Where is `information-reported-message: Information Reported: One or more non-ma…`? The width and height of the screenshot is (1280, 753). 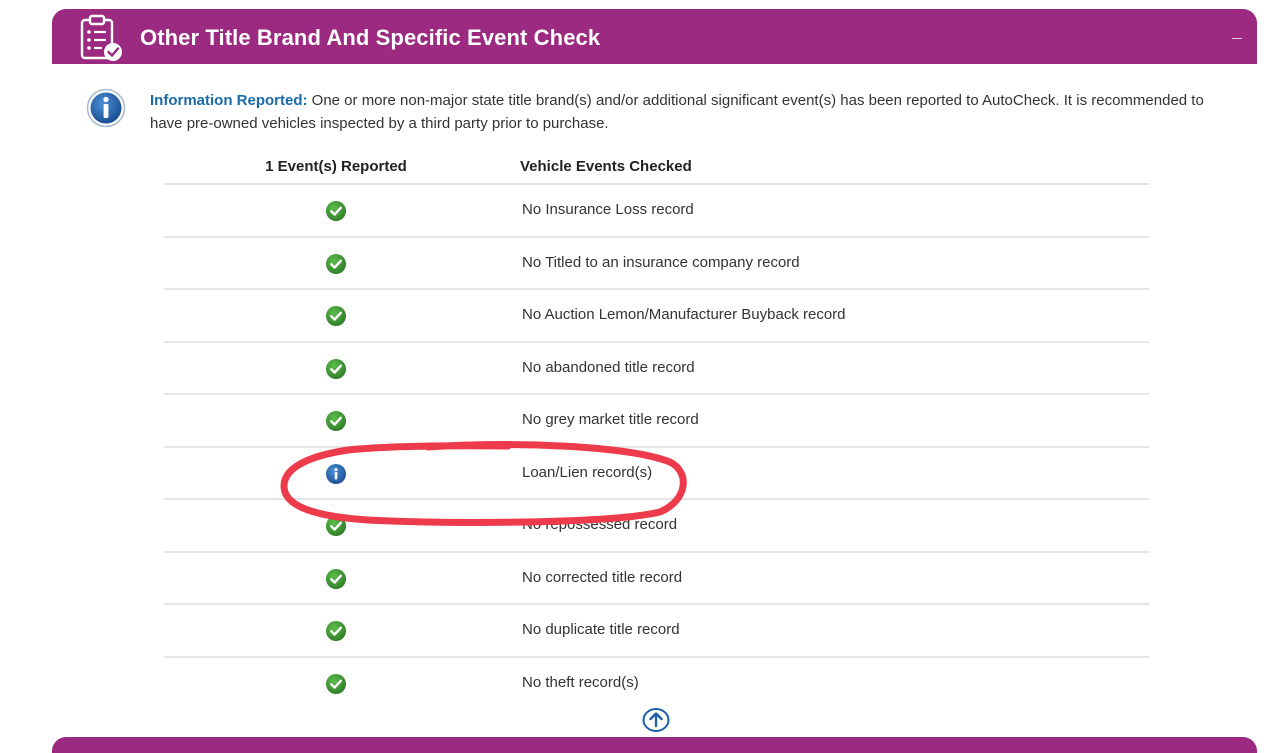
information-reported-message: Information Reported: One or more non-ma… is located at coordinates (695, 112).